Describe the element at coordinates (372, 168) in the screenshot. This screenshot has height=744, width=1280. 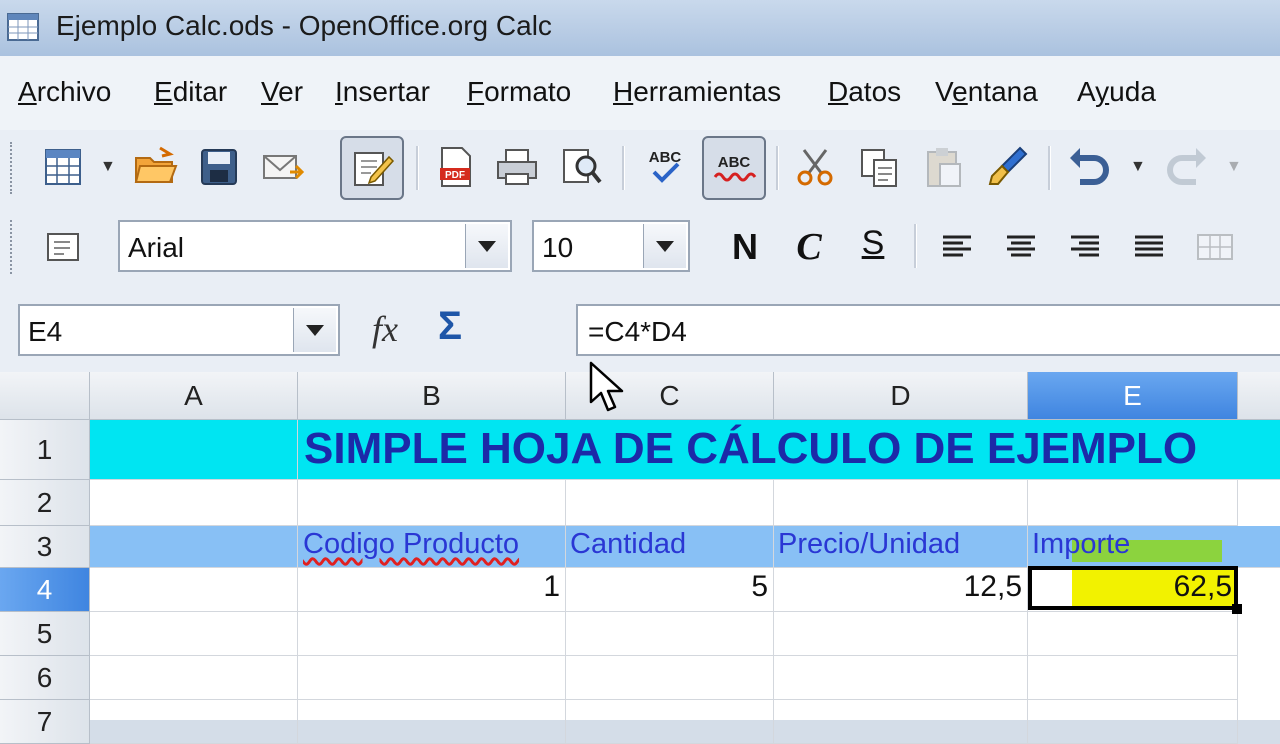
I see `edit-file-button` at that location.